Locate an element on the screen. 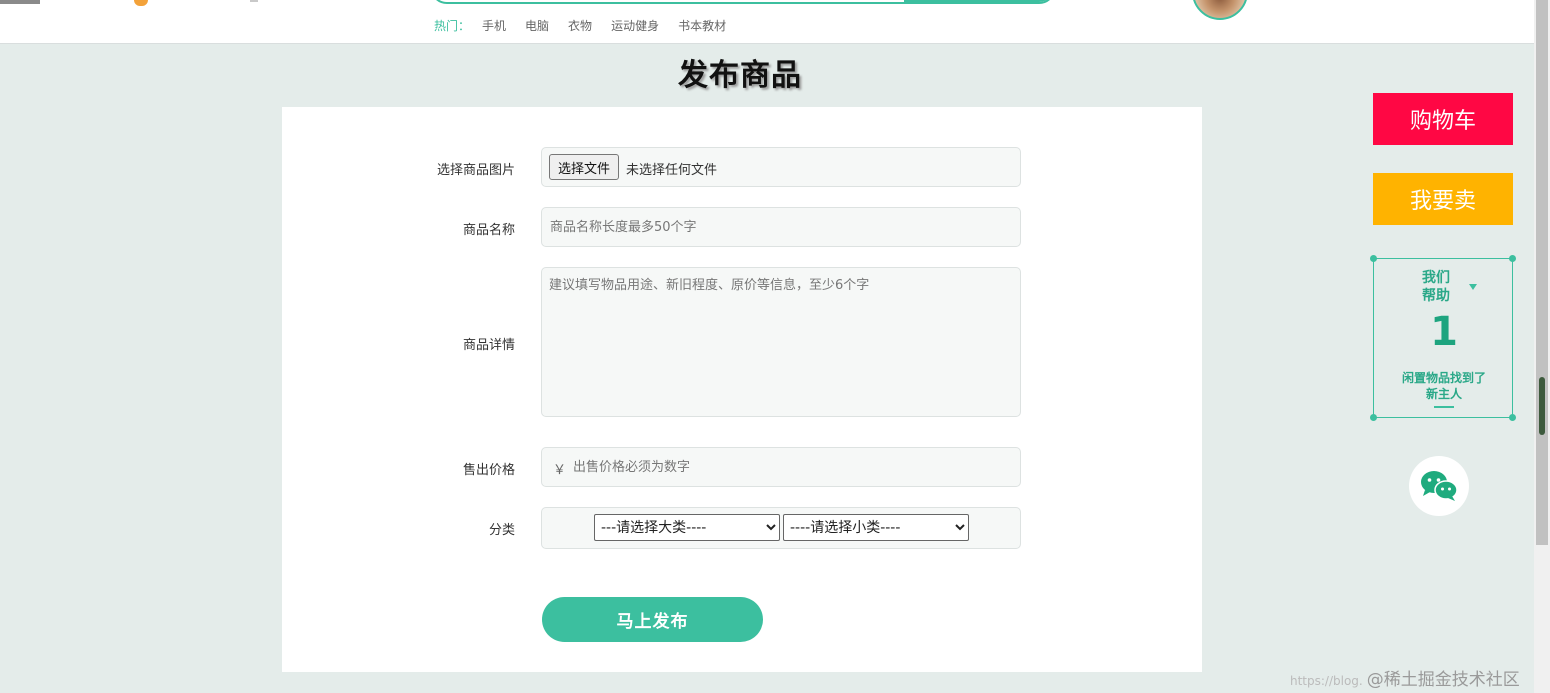 This screenshot has height=693, width=1550. user-avatar is located at coordinates (1220, 10).